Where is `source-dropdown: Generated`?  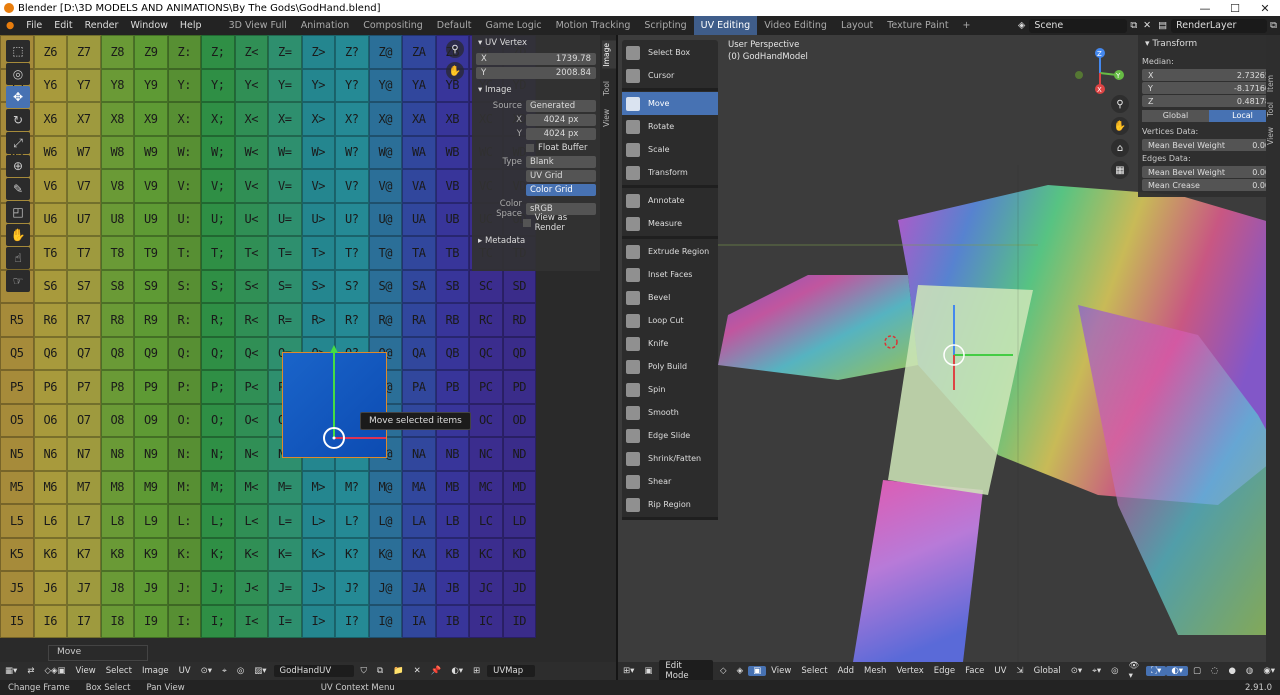
source-dropdown: Generated is located at coordinates (561, 105).